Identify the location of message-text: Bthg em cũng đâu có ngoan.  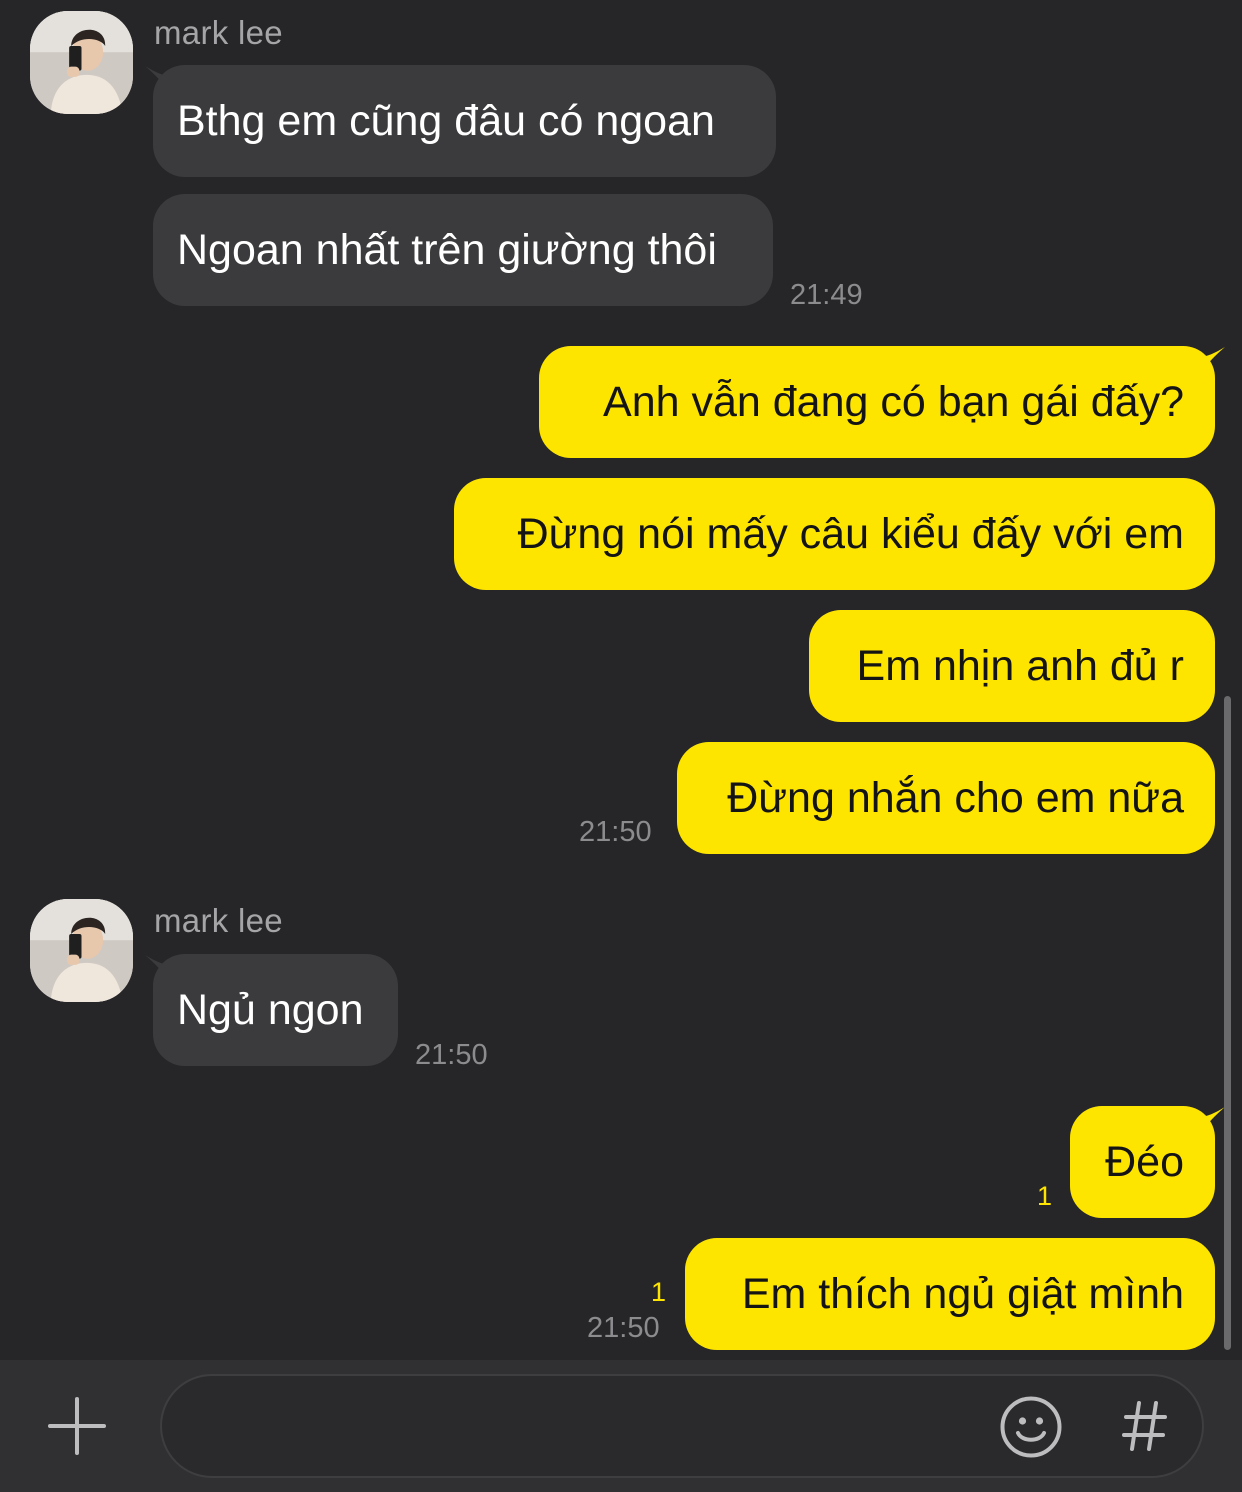
(446, 120).